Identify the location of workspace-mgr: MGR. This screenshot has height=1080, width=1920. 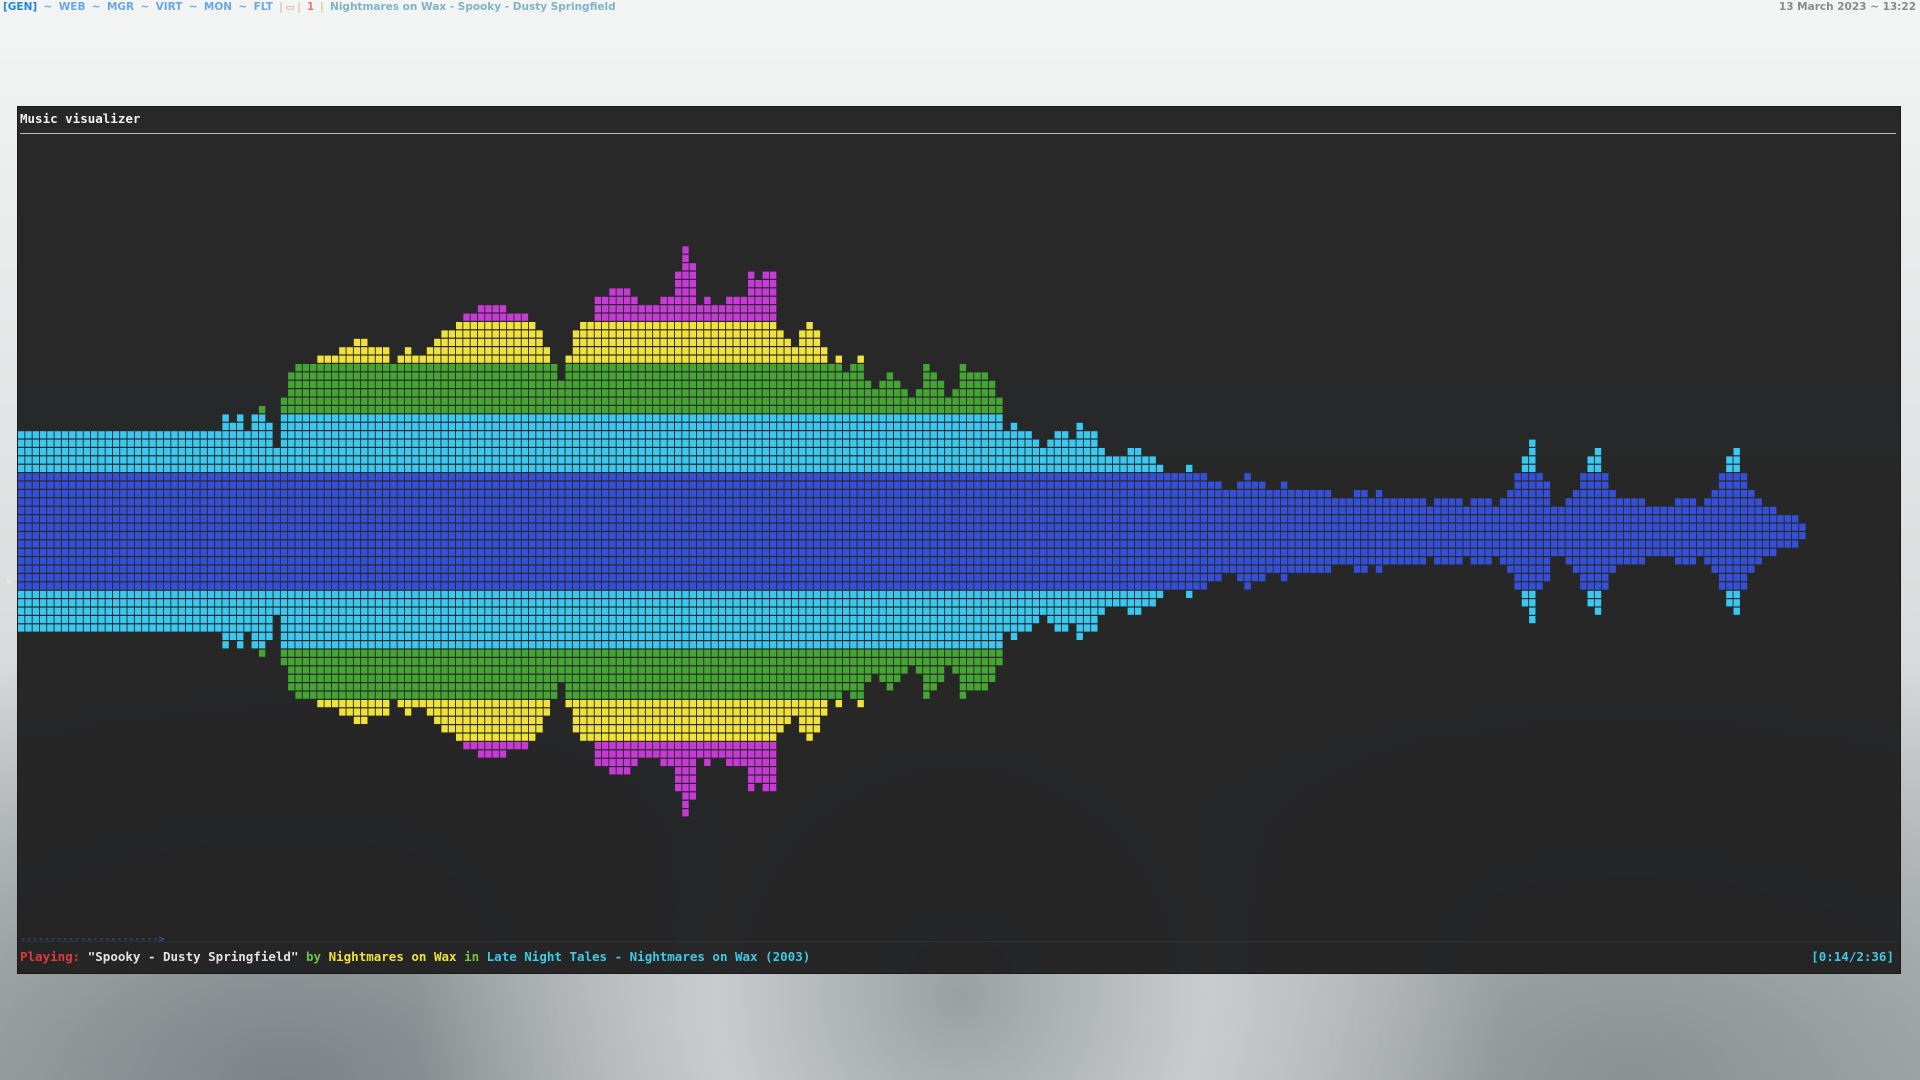
(120, 7).